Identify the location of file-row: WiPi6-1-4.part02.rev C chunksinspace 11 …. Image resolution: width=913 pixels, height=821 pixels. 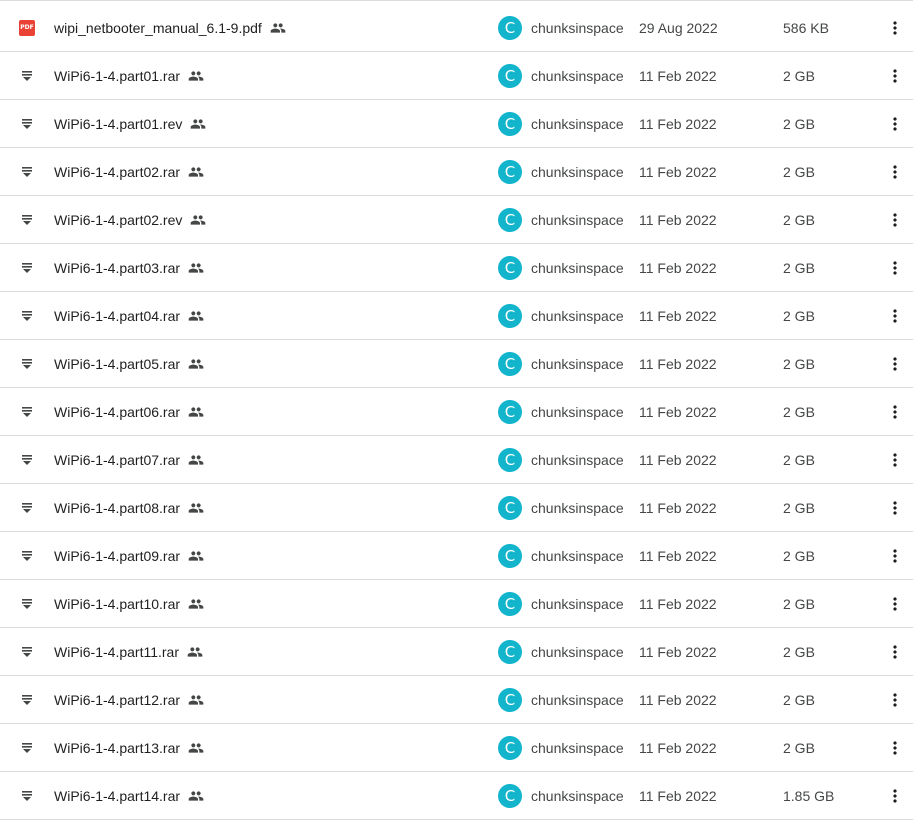
(456, 220).